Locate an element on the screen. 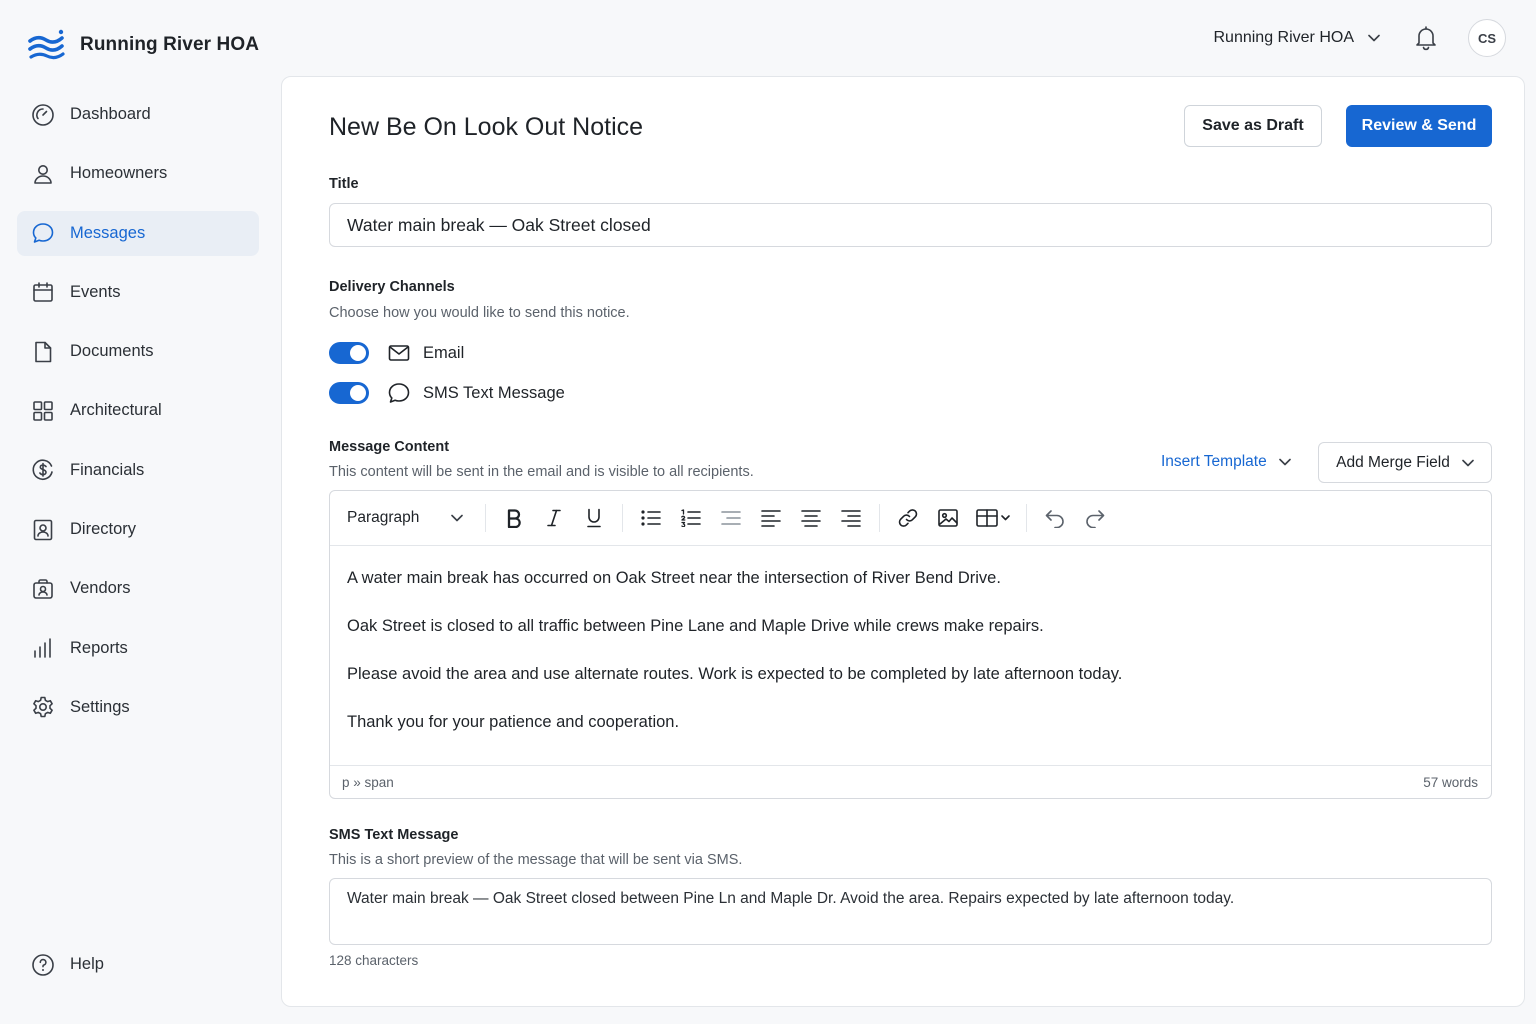  sidebar-item-label: Reports is located at coordinates (99, 647).